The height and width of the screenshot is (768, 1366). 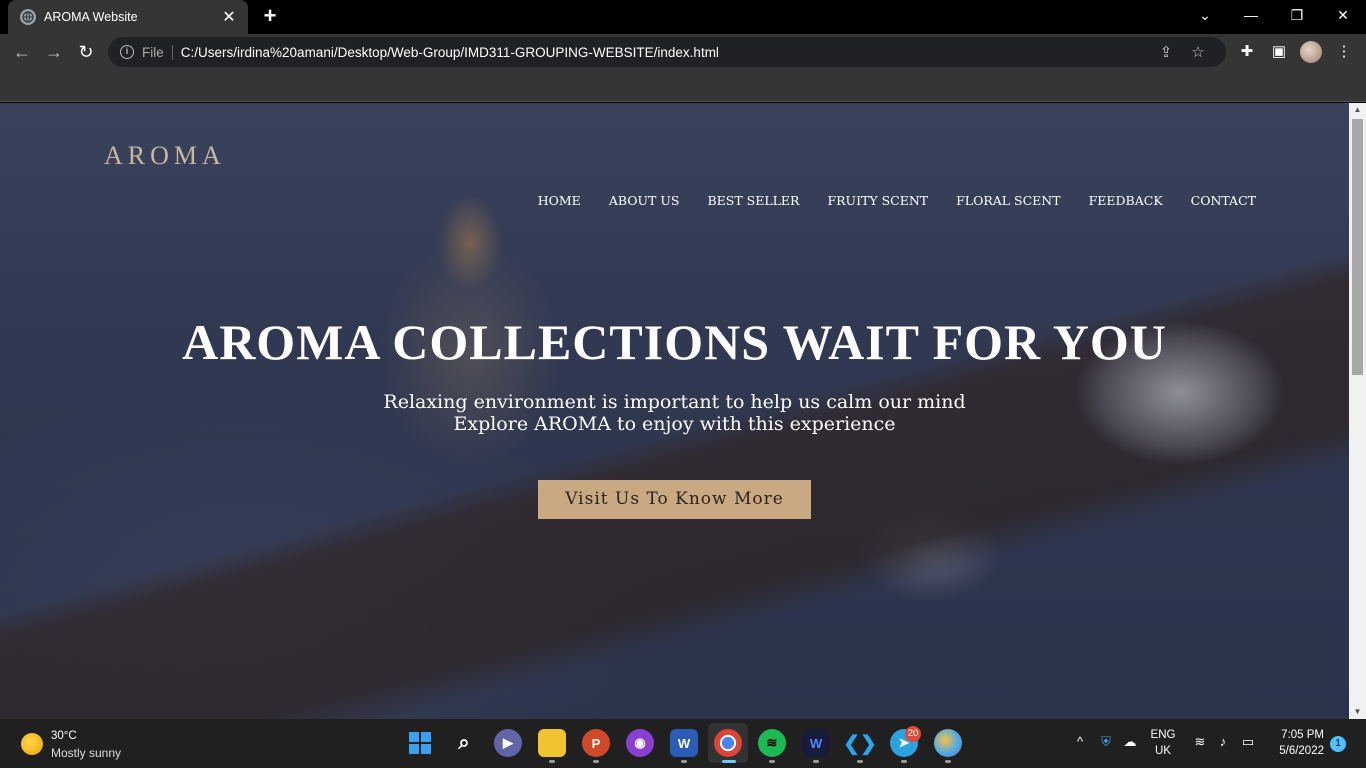 I want to click on nav-contact: CONTACT, so click(x=1223, y=200).